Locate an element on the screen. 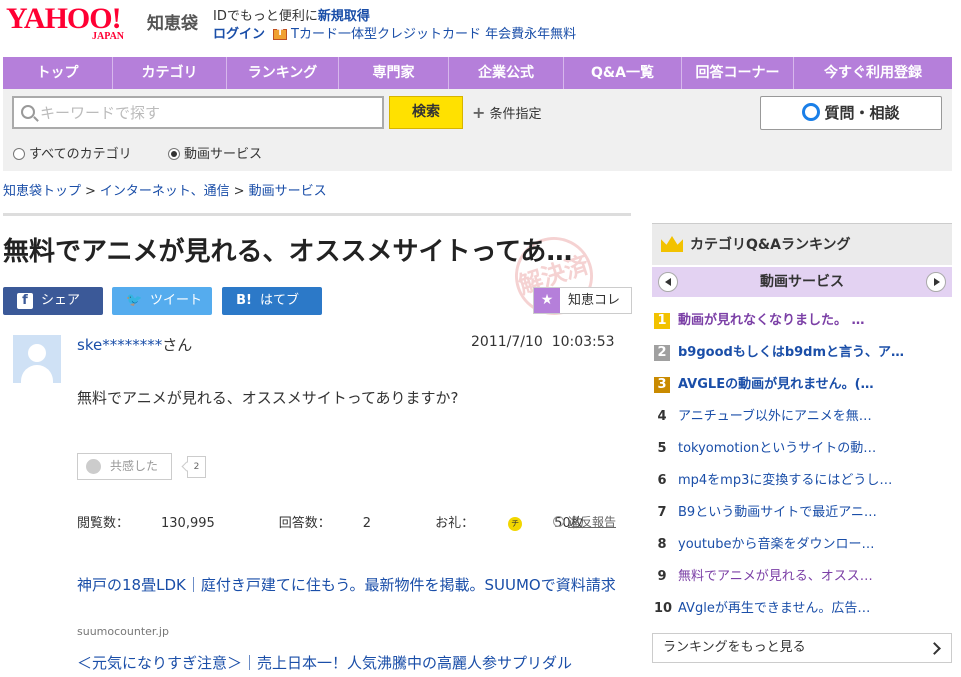 This screenshot has height=677, width=961. breadcrumb-item: 動画サービス is located at coordinates (288, 191).